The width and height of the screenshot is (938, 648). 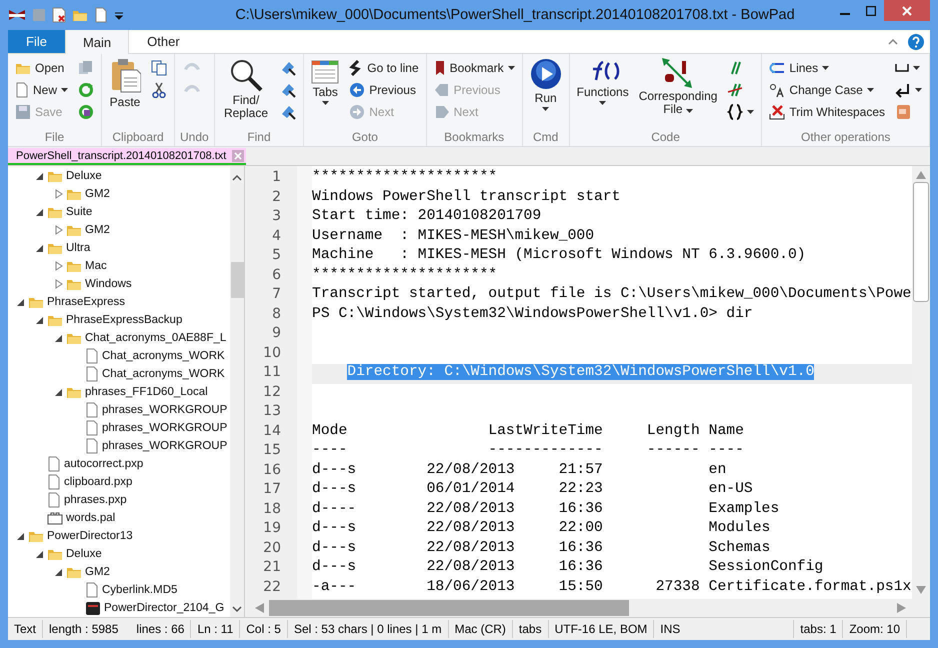 What do you see at coordinates (276, 295) in the screenshot?
I see `line-number: 7` at bounding box center [276, 295].